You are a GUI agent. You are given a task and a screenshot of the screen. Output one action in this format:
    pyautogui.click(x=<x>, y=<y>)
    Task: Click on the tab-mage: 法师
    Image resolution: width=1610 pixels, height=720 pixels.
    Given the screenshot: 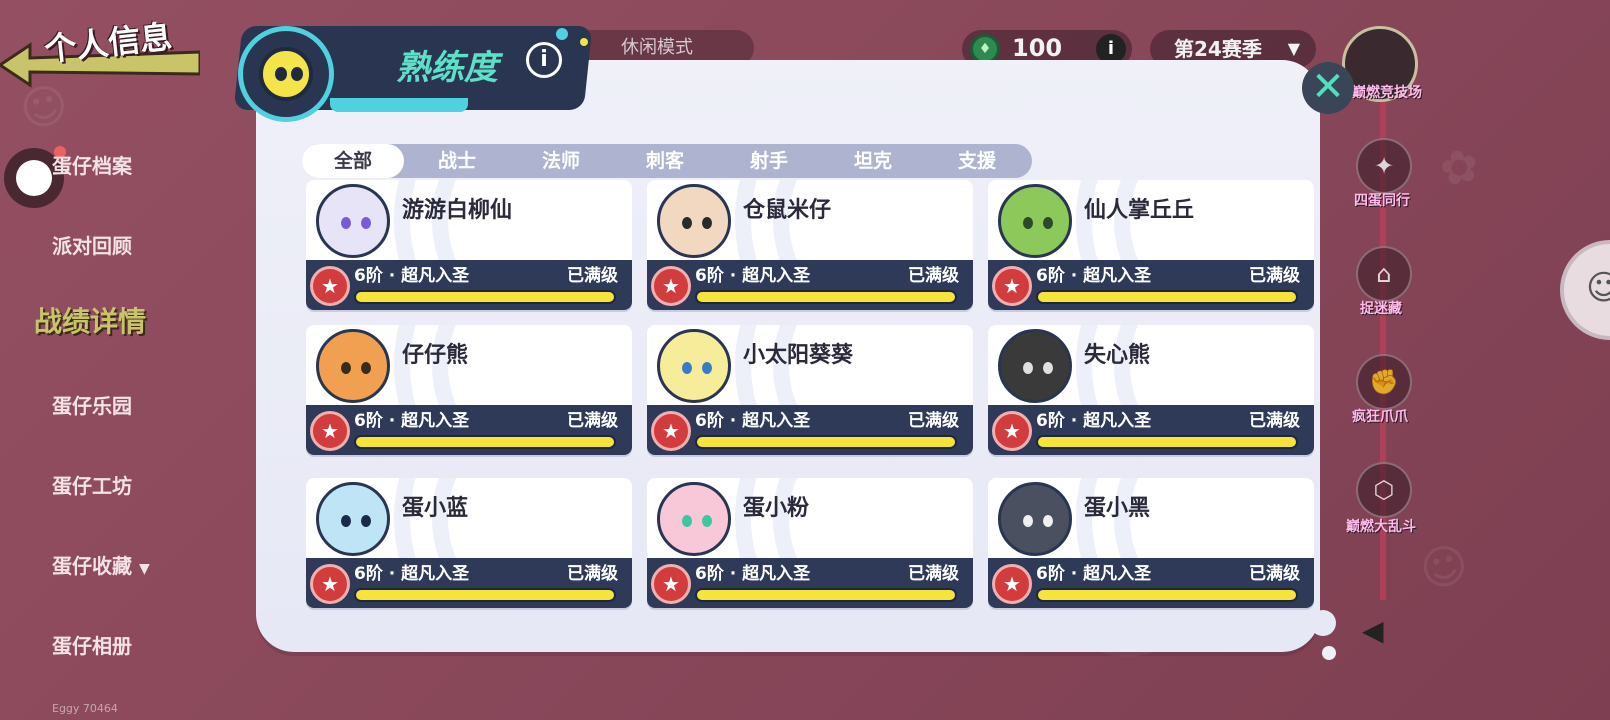 What is the action you would take?
    pyautogui.click(x=561, y=161)
    